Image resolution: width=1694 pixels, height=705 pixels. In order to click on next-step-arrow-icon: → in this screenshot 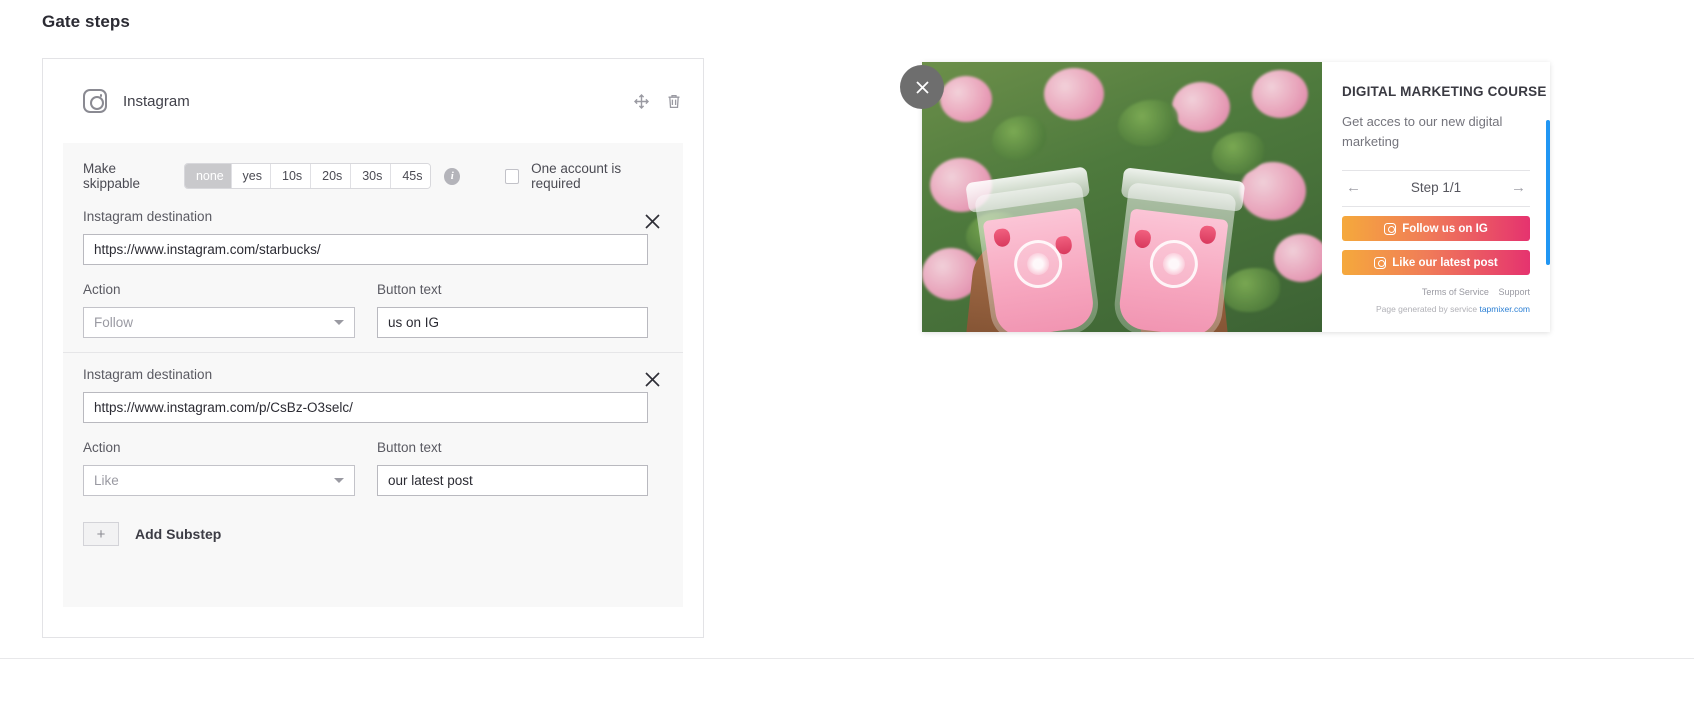, I will do `click(1518, 187)`.